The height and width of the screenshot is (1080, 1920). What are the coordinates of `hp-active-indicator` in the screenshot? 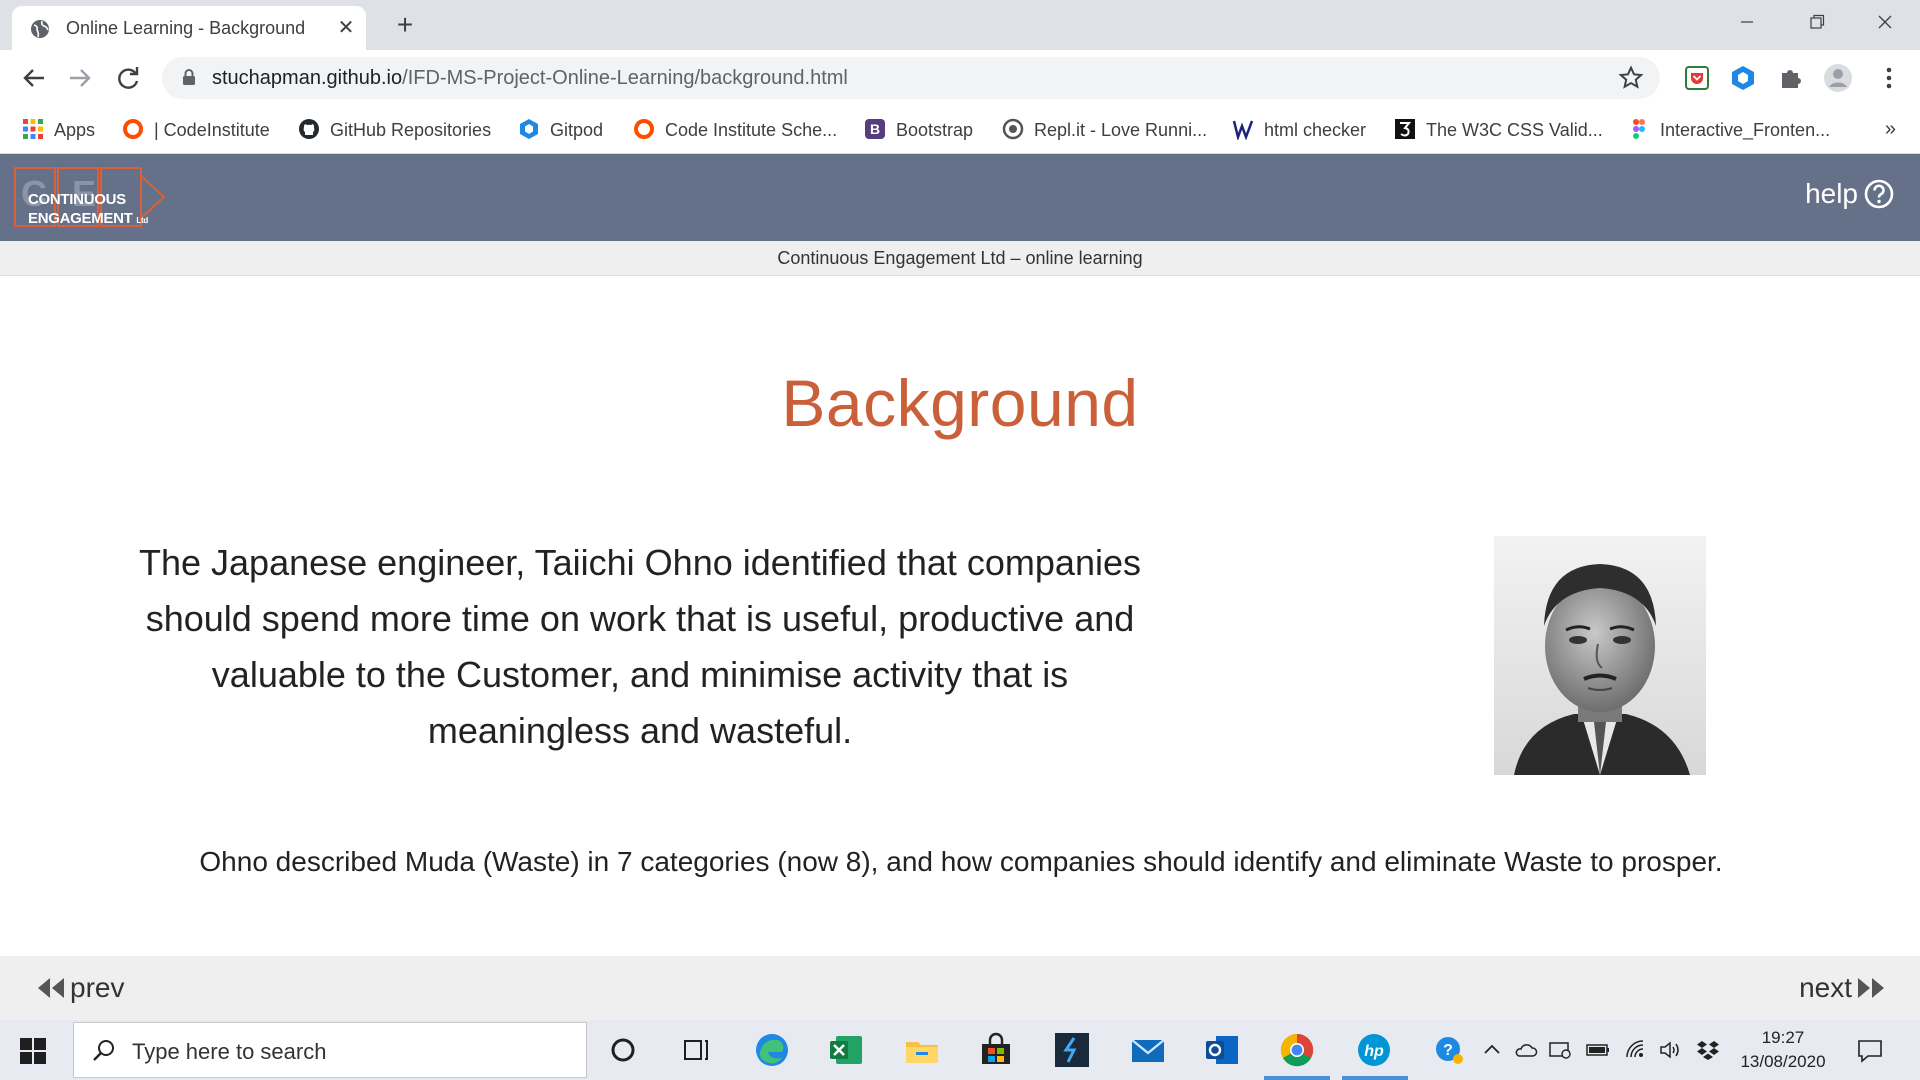 It's located at (1375, 1078).